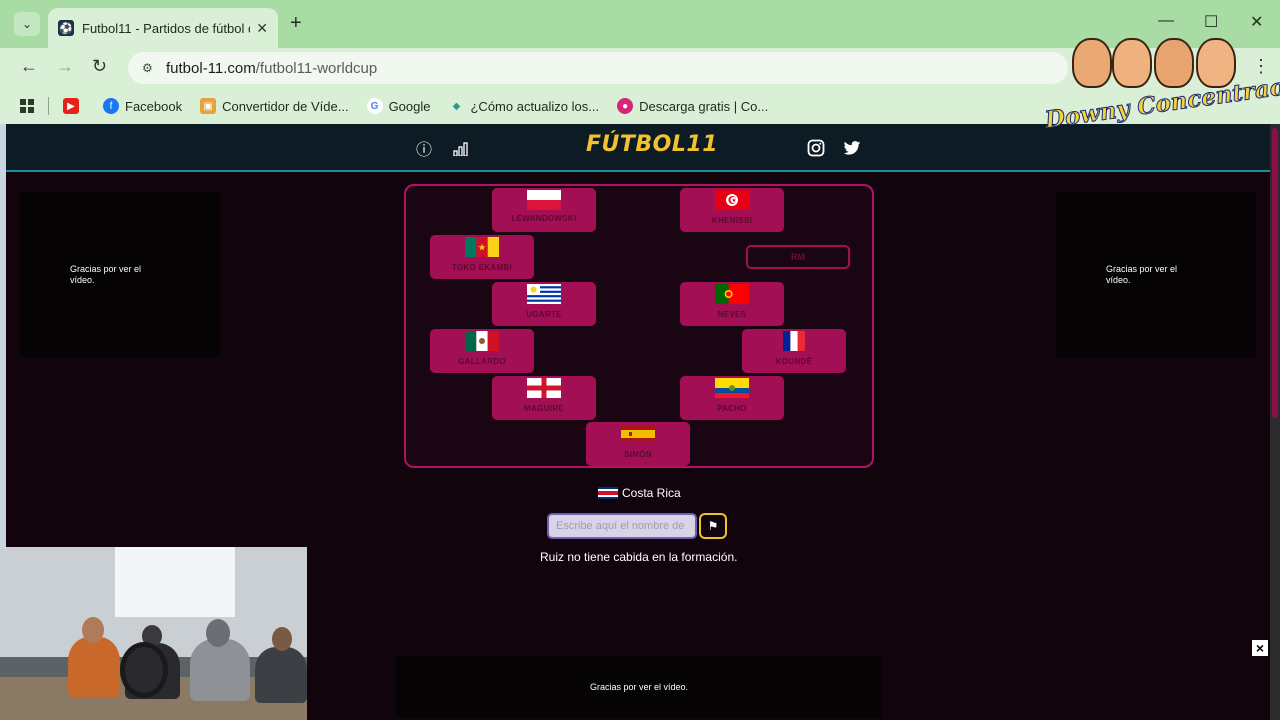 This screenshot has height=720, width=1280. I want to click on twitter-icon, so click(852, 148).